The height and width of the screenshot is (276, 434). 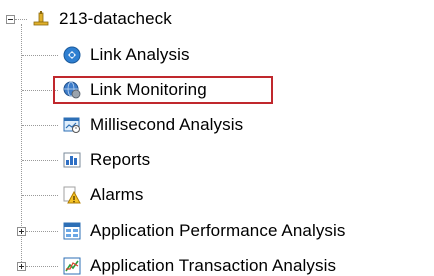 What do you see at coordinates (218, 230) in the screenshot?
I see `tree-item-label: Application Performance Analysis` at bounding box center [218, 230].